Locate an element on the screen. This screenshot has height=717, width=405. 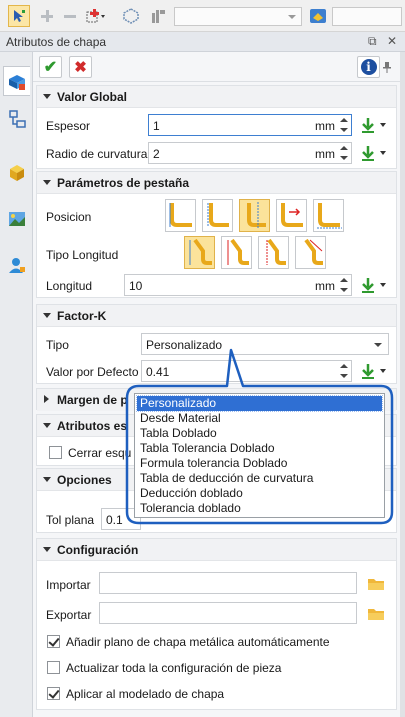
filter-icon is located at coordinates (159, 16).